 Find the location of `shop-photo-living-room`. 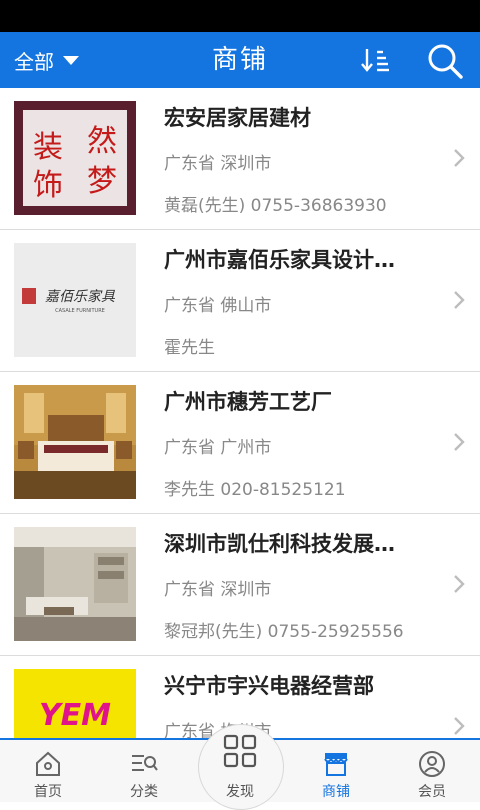

shop-photo-living-room is located at coordinates (75, 584).